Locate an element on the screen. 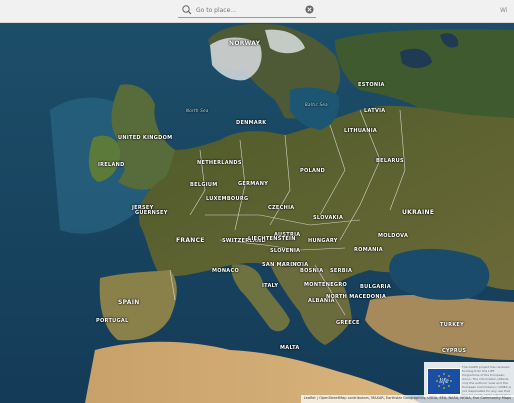  search-icon is located at coordinates (187, 10).